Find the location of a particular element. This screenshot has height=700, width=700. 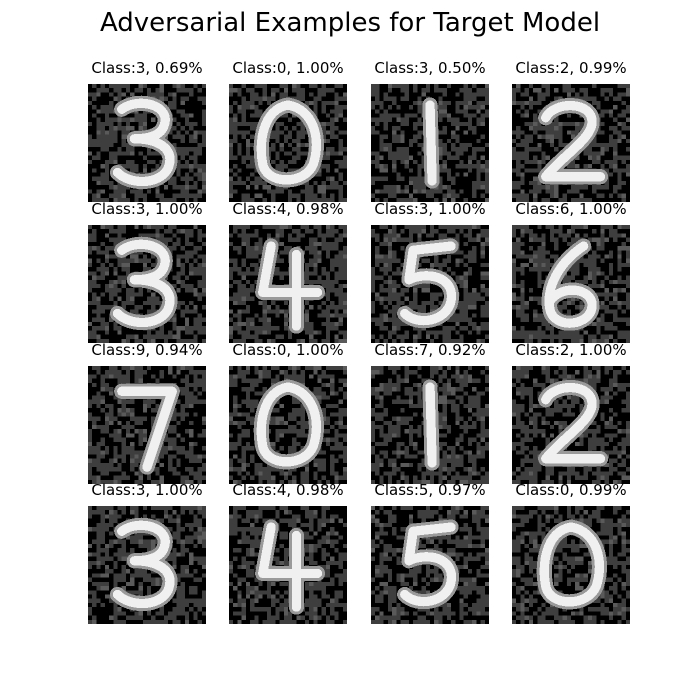

grid-cell: Class:7, 0.92% is located at coordinates (430, 412).